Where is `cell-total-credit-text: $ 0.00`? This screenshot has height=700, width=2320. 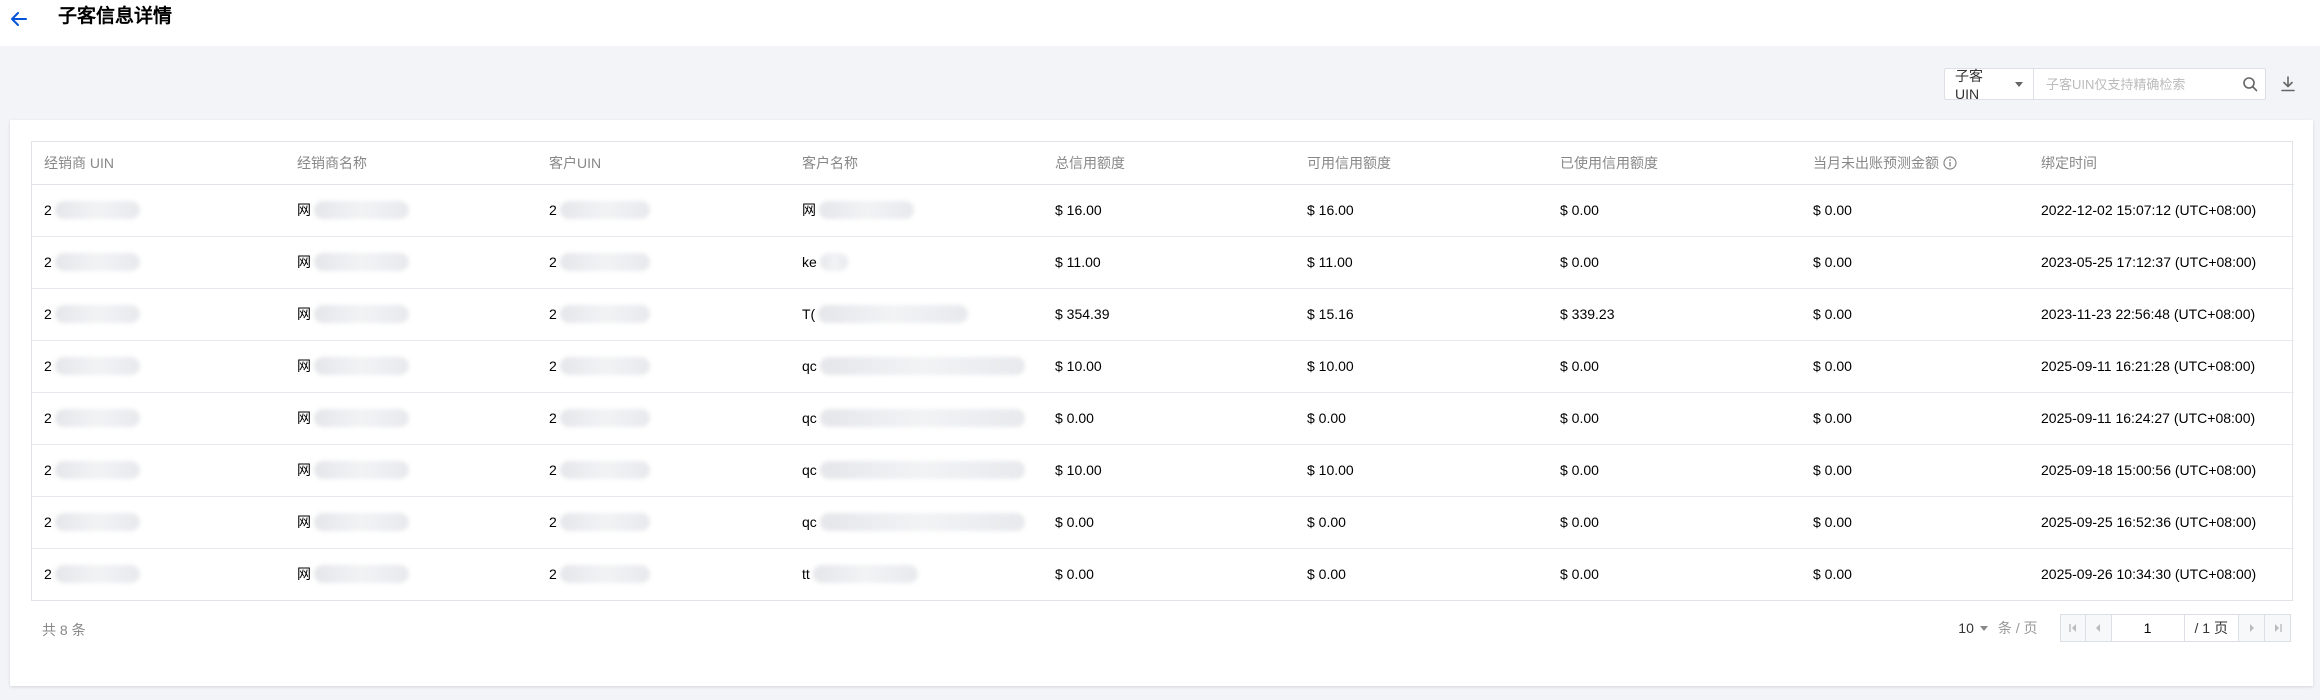
cell-total-credit-text: $ 0.00 is located at coordinates (1074, 418).